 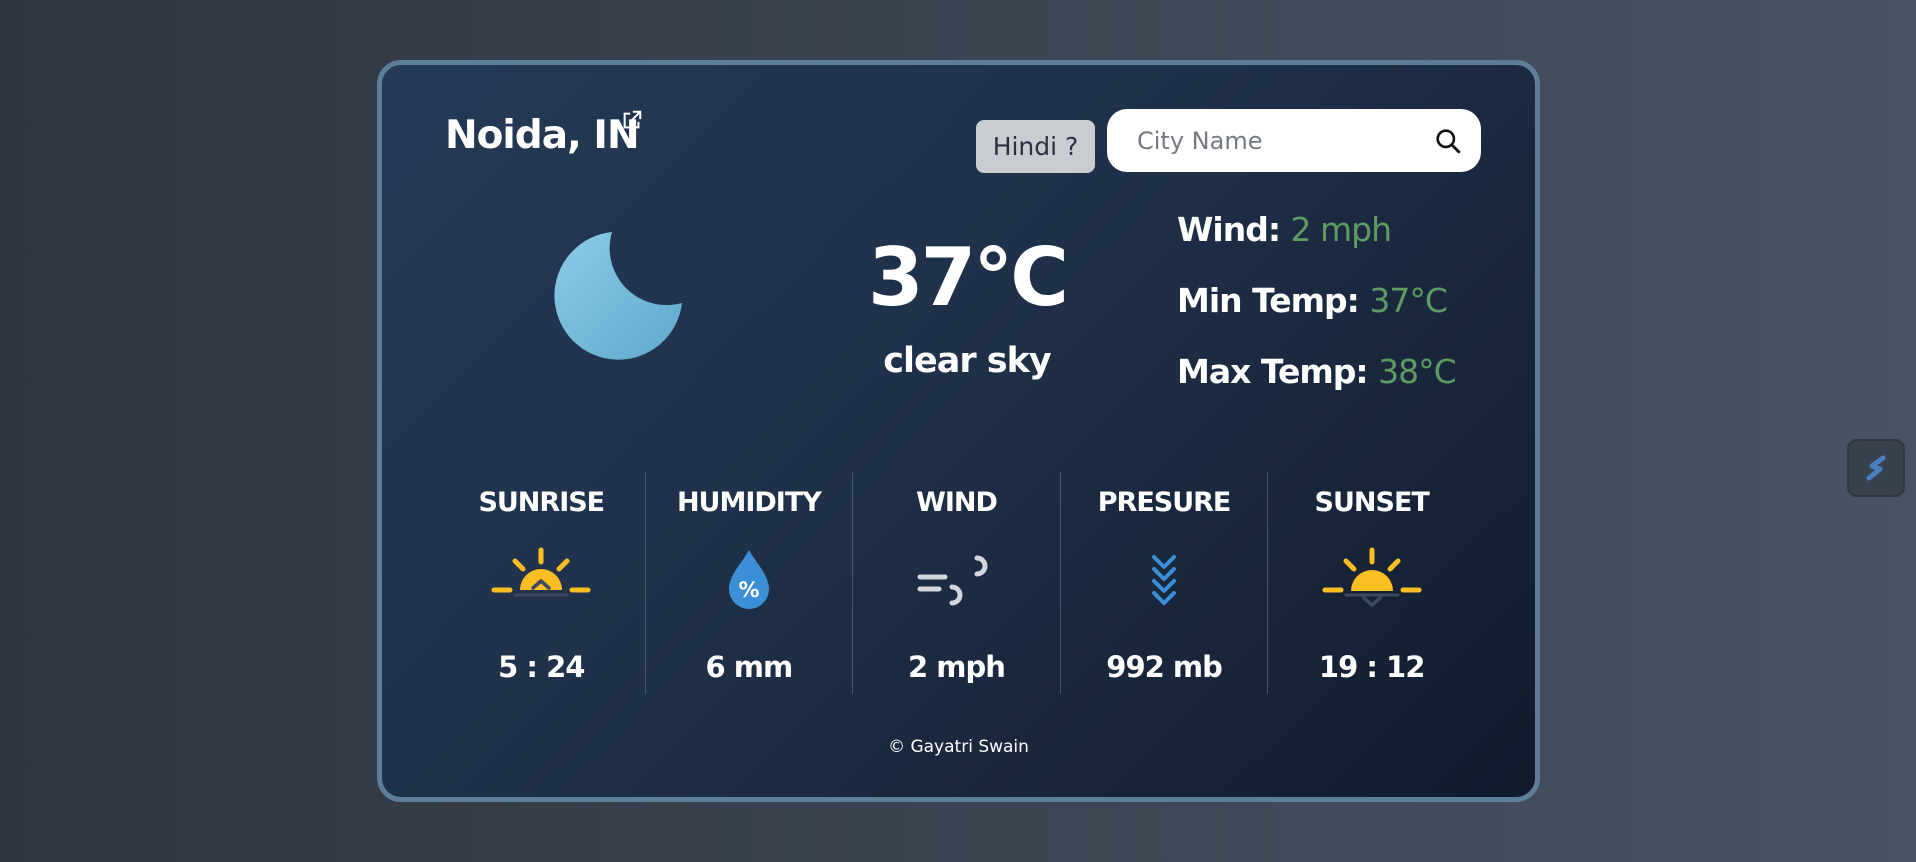 What do you see at coordinates (541, 572) in the screenshot?
I see `sunrise-icon` at bounding box center [541, 572].